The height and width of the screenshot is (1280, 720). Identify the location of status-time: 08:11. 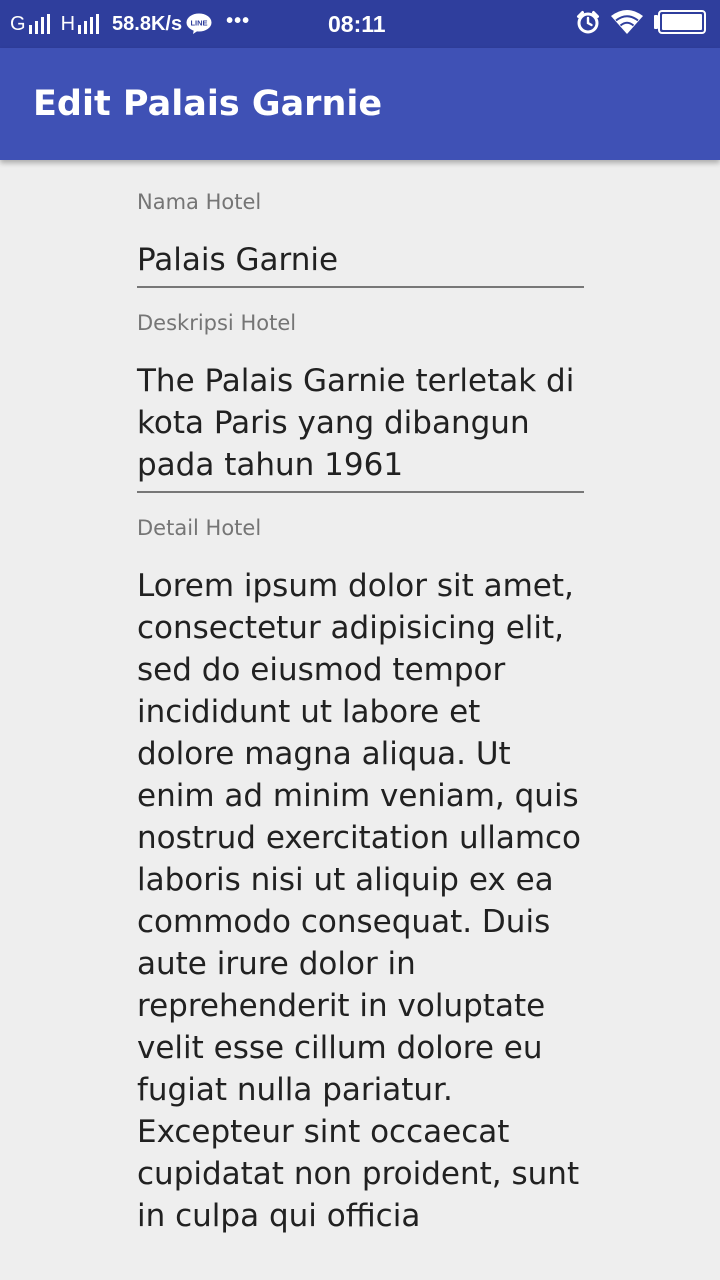
(357, 24).